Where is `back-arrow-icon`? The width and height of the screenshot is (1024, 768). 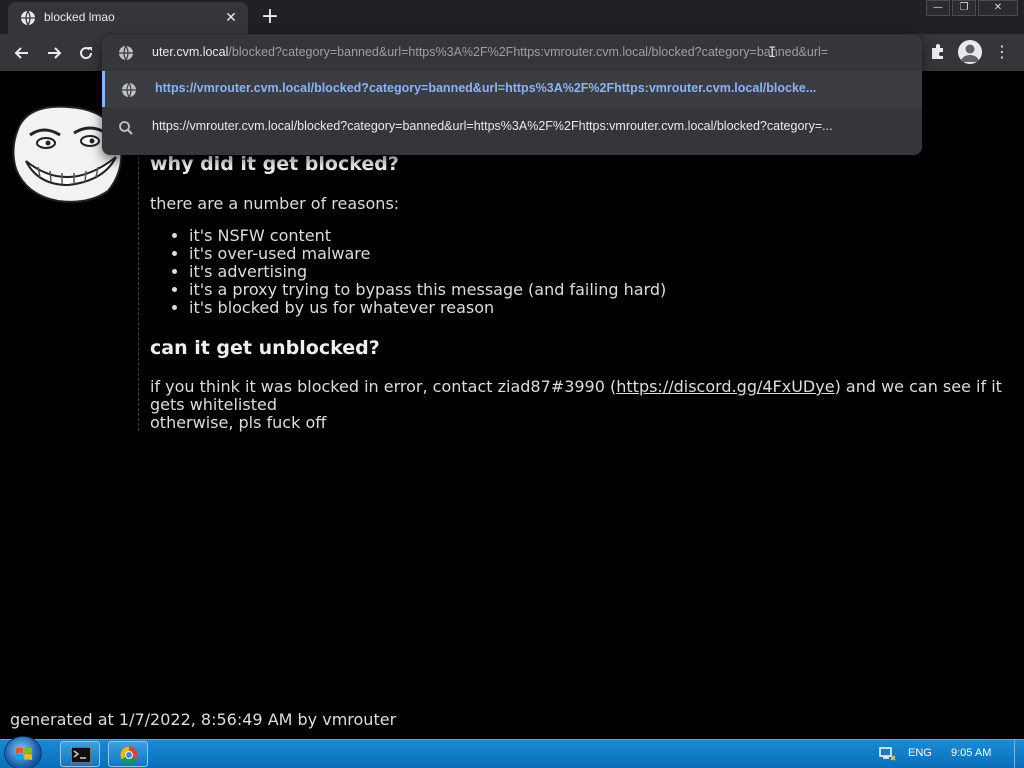 back-arrow-icon is located at coordinates (21, 53).